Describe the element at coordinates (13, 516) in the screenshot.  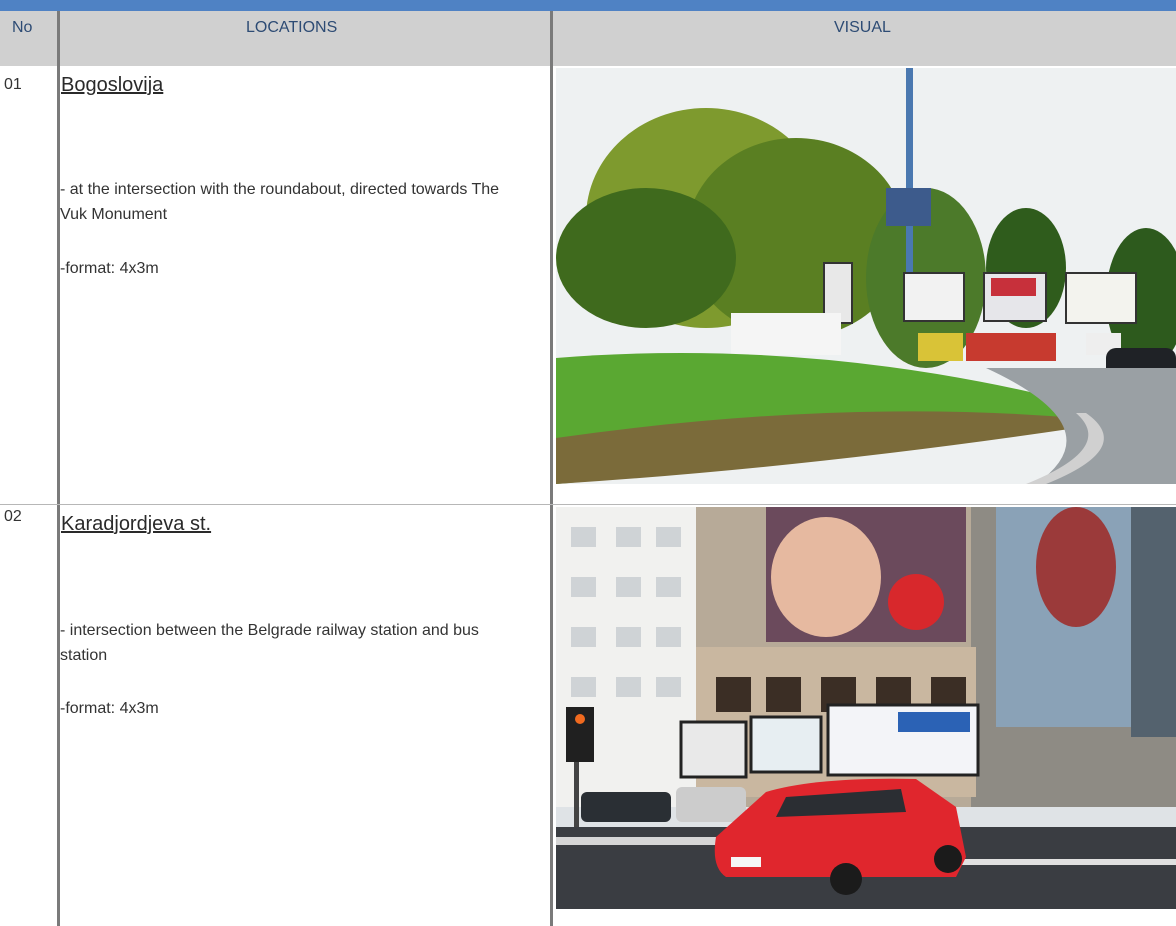
I see `row-number: 02` at that location.